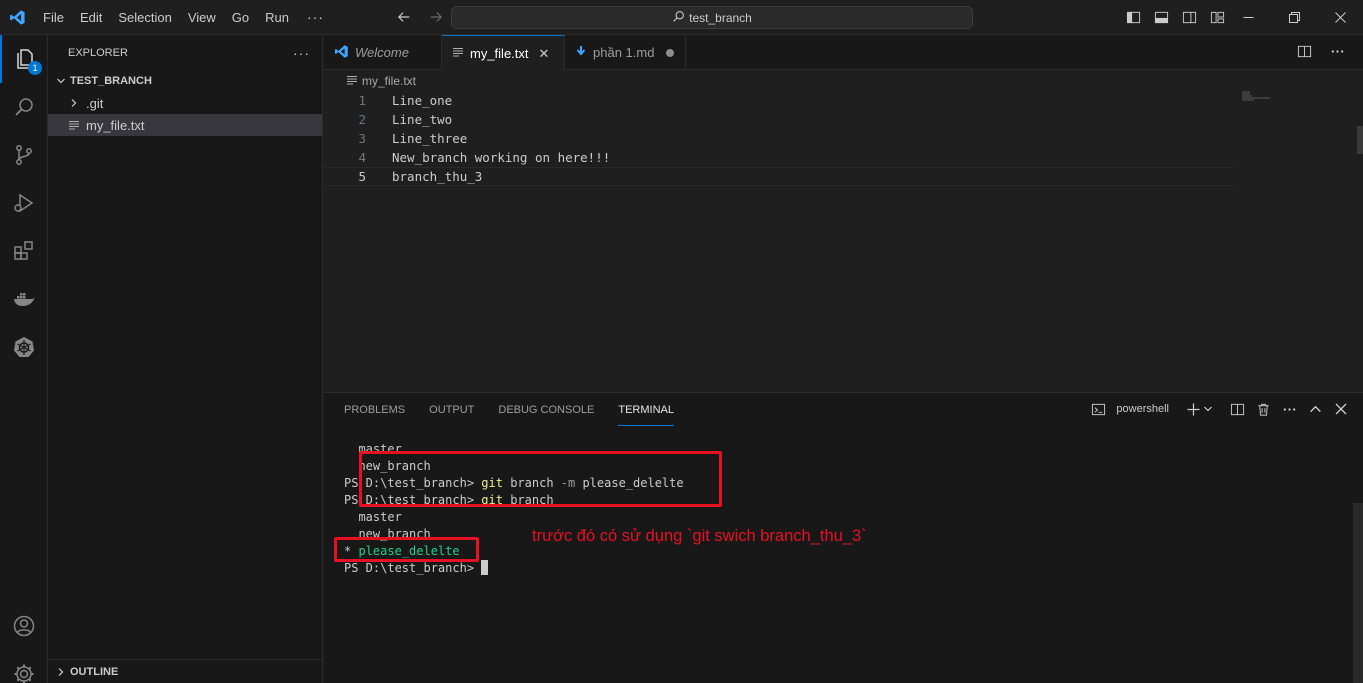 The image size is (1363, 683). What do you see at coordinates (94, 671) in the screenshot?
I see `outline-label: OUTLINE` at bounding box center [94, 671].